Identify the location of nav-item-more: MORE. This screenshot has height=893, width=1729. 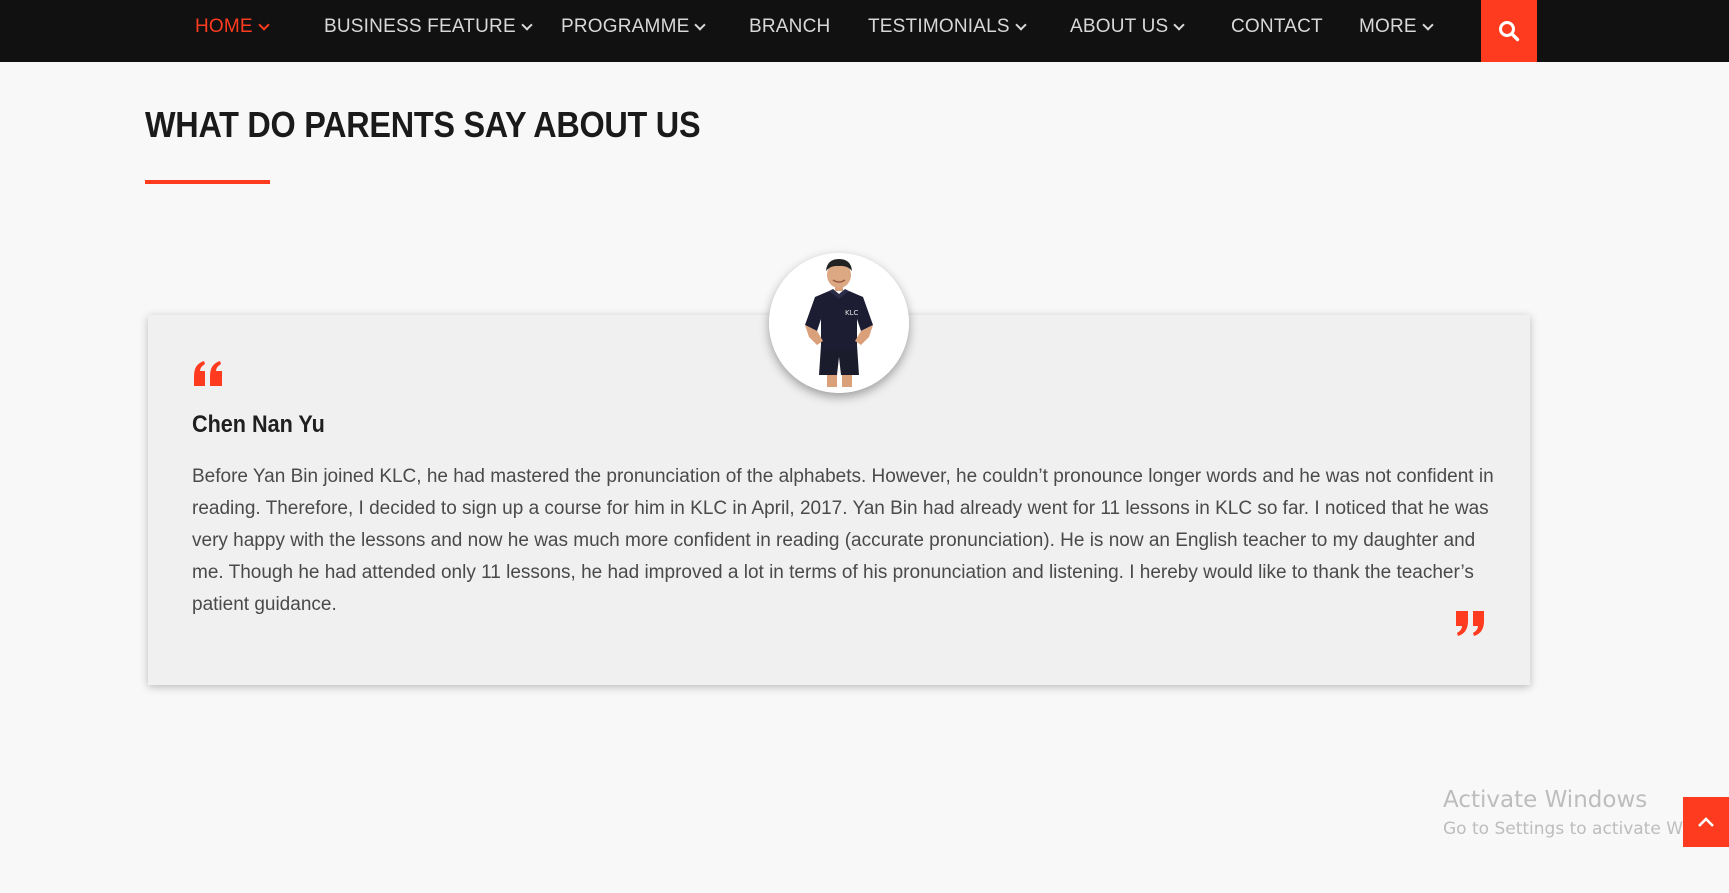
(1396, 27).